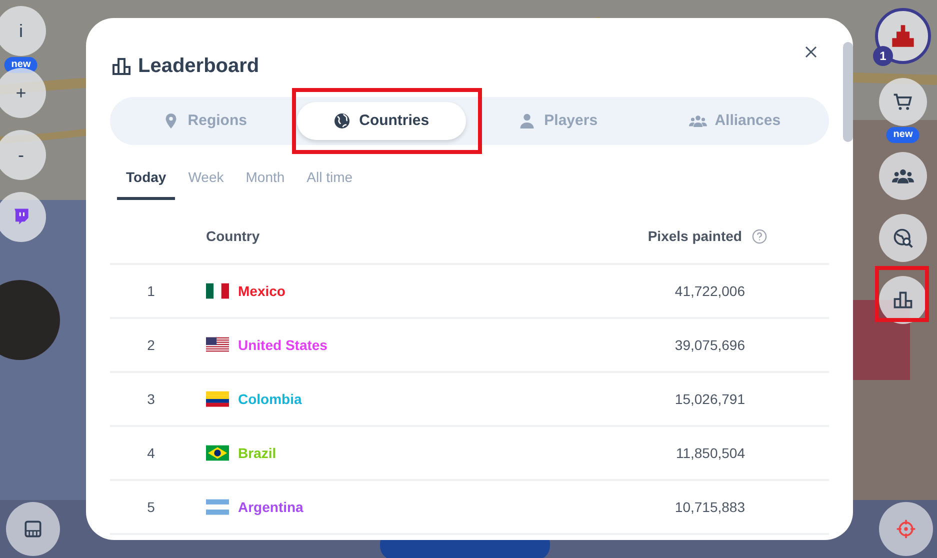 This screenshot has height=558, width=937. What do you see at coordinates (204, 121) in the screenshot?
I see `tab: Regions` at bounding box center [204, 121].